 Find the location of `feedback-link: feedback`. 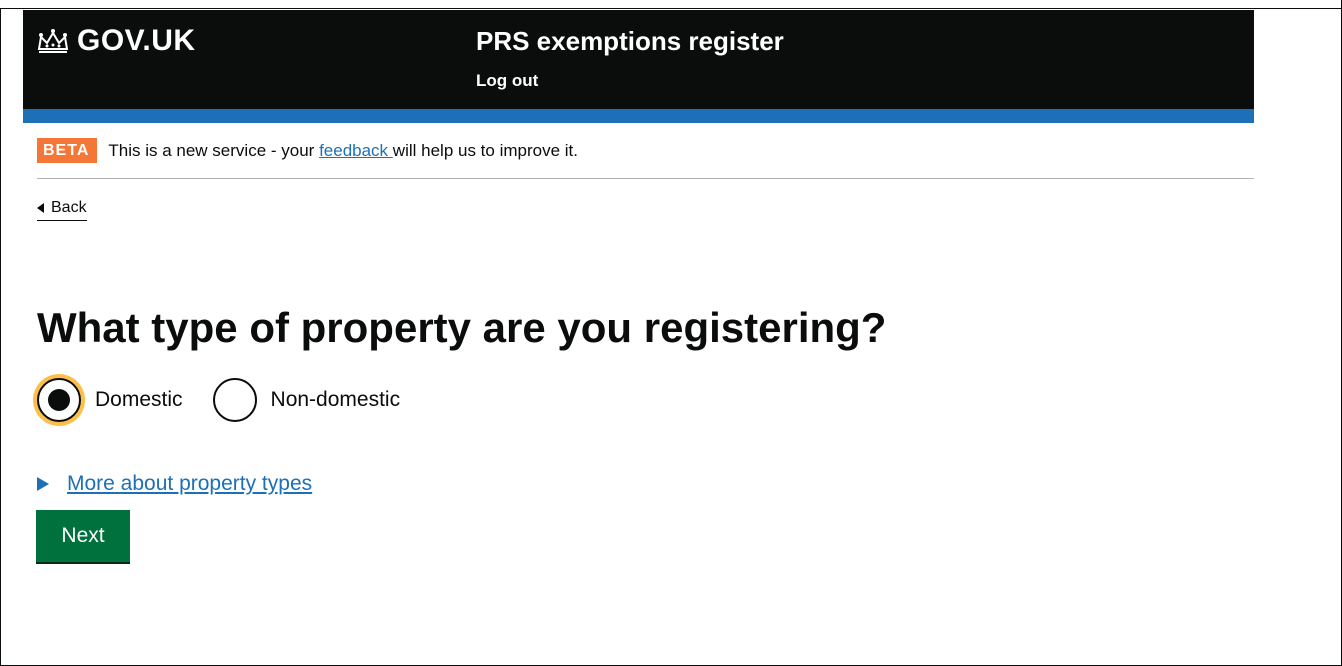

feedback-link: feedback is located at coordinates (356, 150).